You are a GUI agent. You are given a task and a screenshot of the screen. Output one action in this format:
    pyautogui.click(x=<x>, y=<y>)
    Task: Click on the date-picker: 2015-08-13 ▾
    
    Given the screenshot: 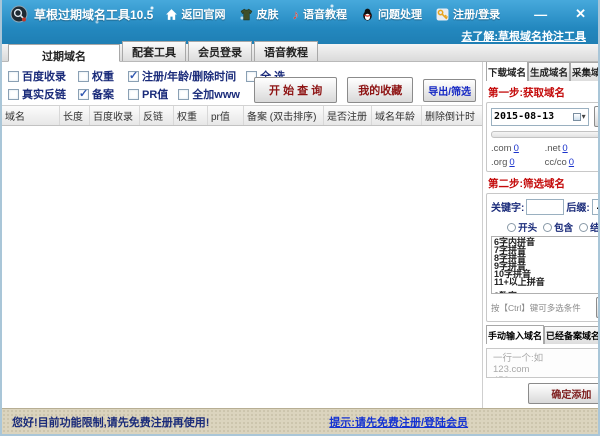 What is the action you would take?
    pyautogui.click(x=540, y=116)
    